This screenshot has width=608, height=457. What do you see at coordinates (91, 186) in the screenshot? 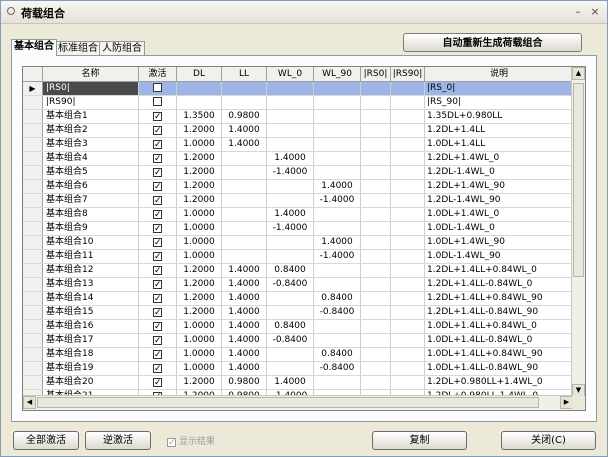
I see `cell-name: 基本组合6` at bounding box center [91, 186].